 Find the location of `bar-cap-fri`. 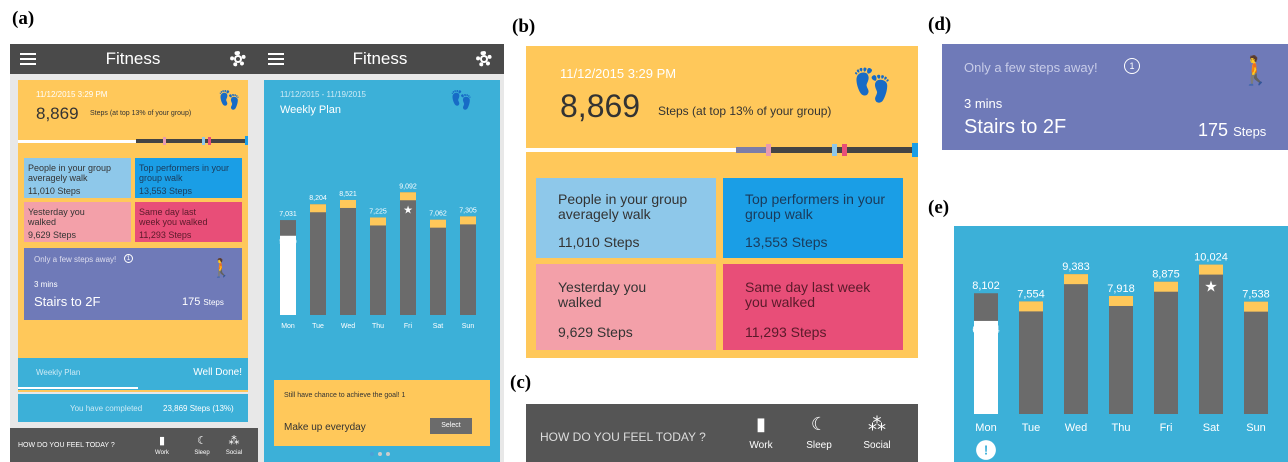

bar-cap-fri is located at coordinates (408, 196).